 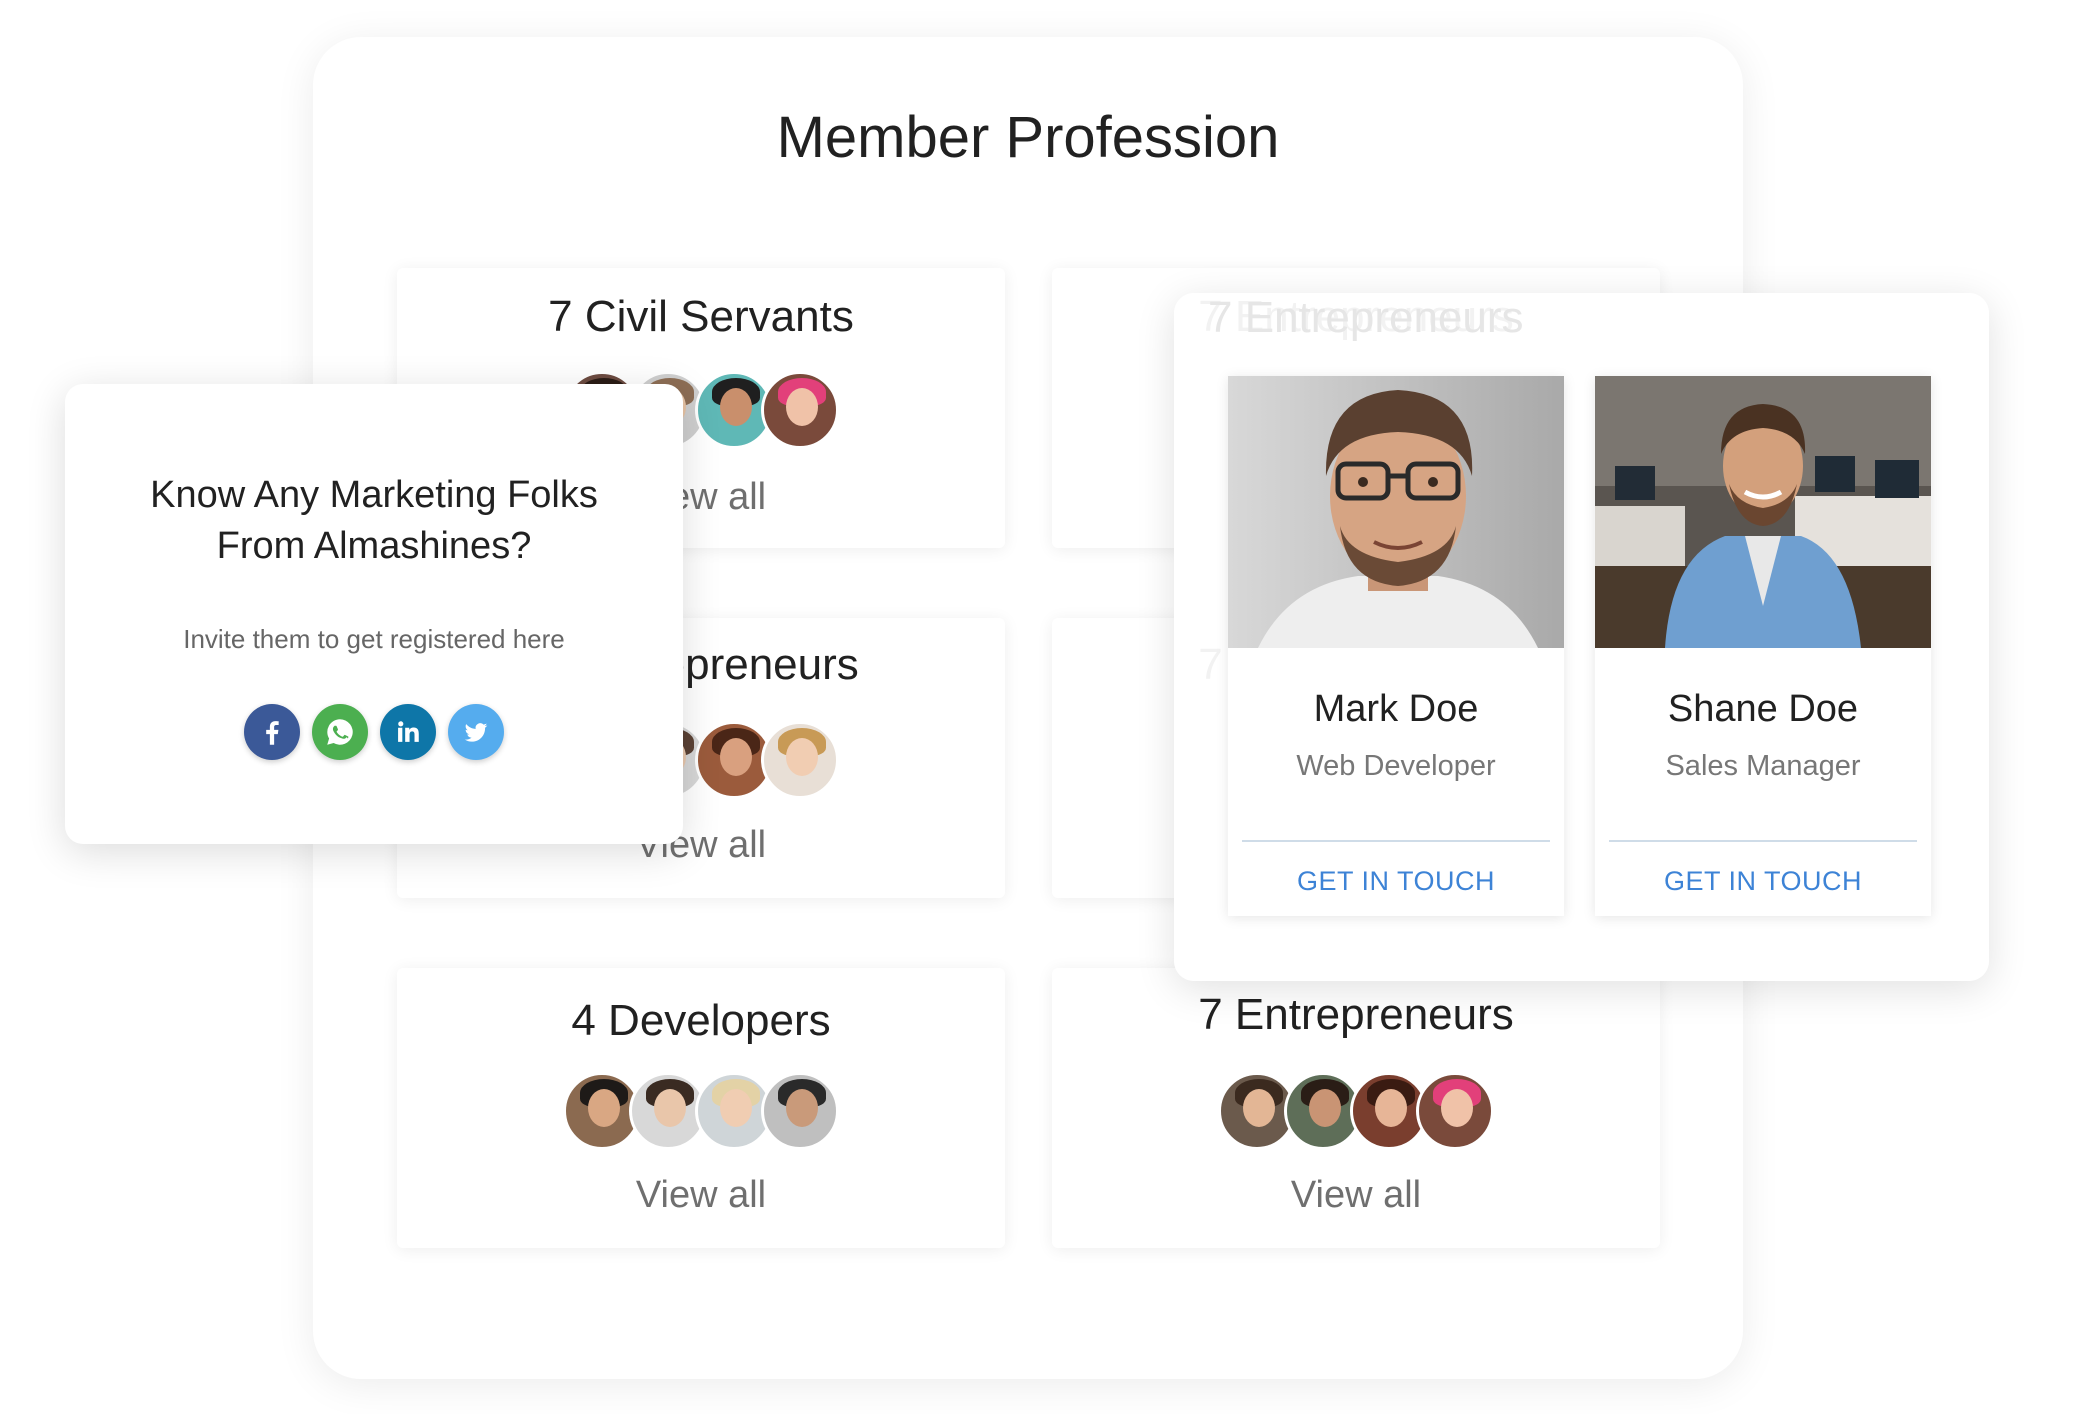 I want to click on twitter-icon, so click(x=476, y=732).